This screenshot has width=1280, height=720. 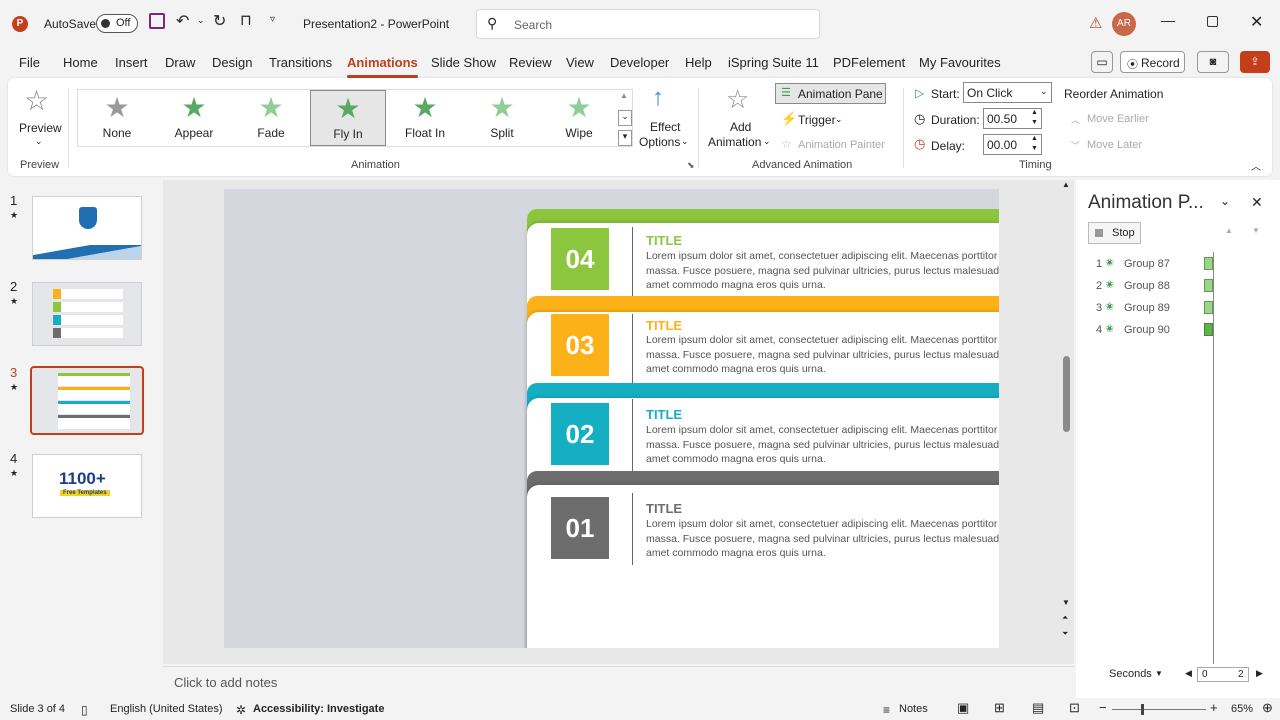 What do you see at coordinates (691, 165) in the screenshot?
I see `dialog-launcher-icon: ⬊` at bounding box center [691, 165].